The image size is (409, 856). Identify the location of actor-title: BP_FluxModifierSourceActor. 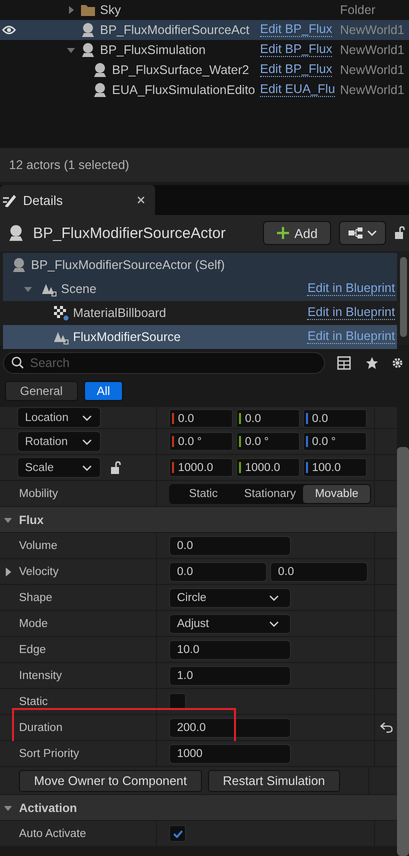
(130, 233).